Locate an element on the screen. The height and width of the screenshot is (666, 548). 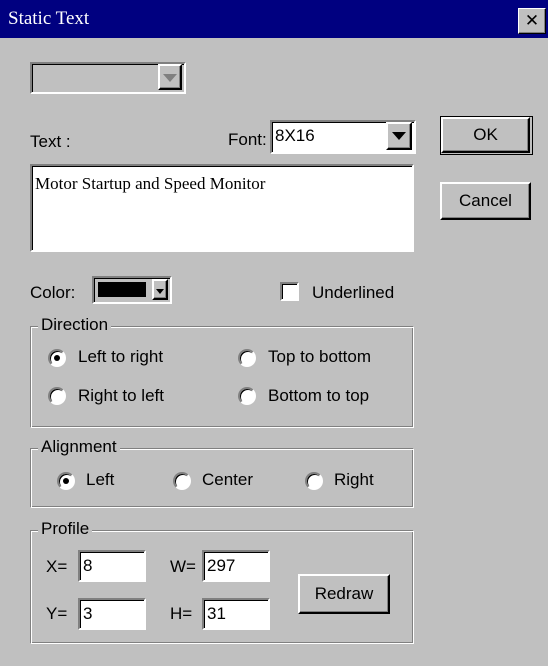
radio-align-left is located at coordinates (66, 481).